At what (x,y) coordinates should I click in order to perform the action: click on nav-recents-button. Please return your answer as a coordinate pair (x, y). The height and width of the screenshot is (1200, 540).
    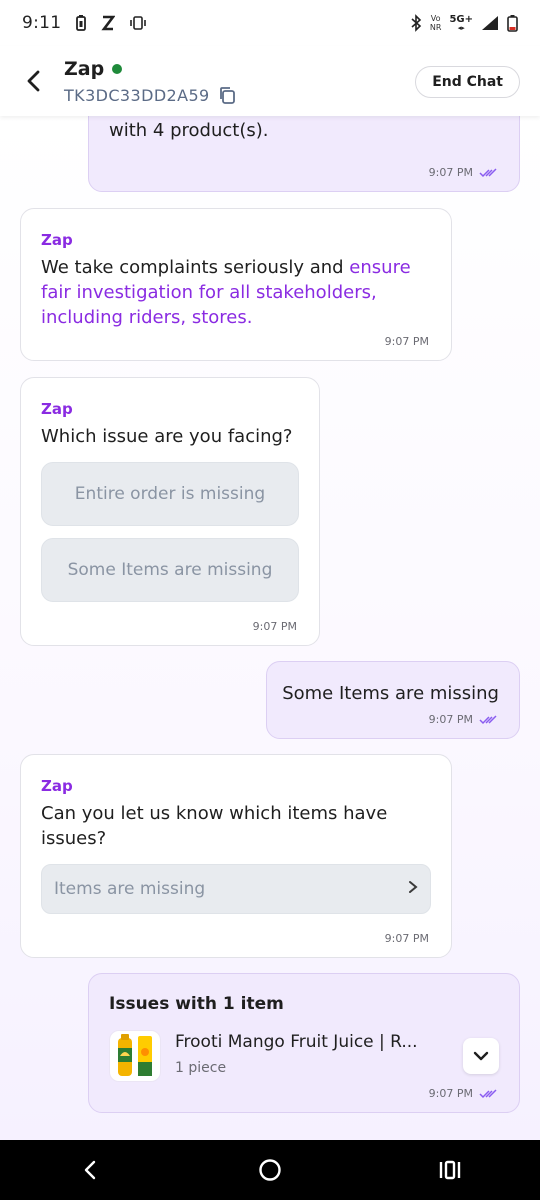
    Looking at the image, I should click on (450, 1170).